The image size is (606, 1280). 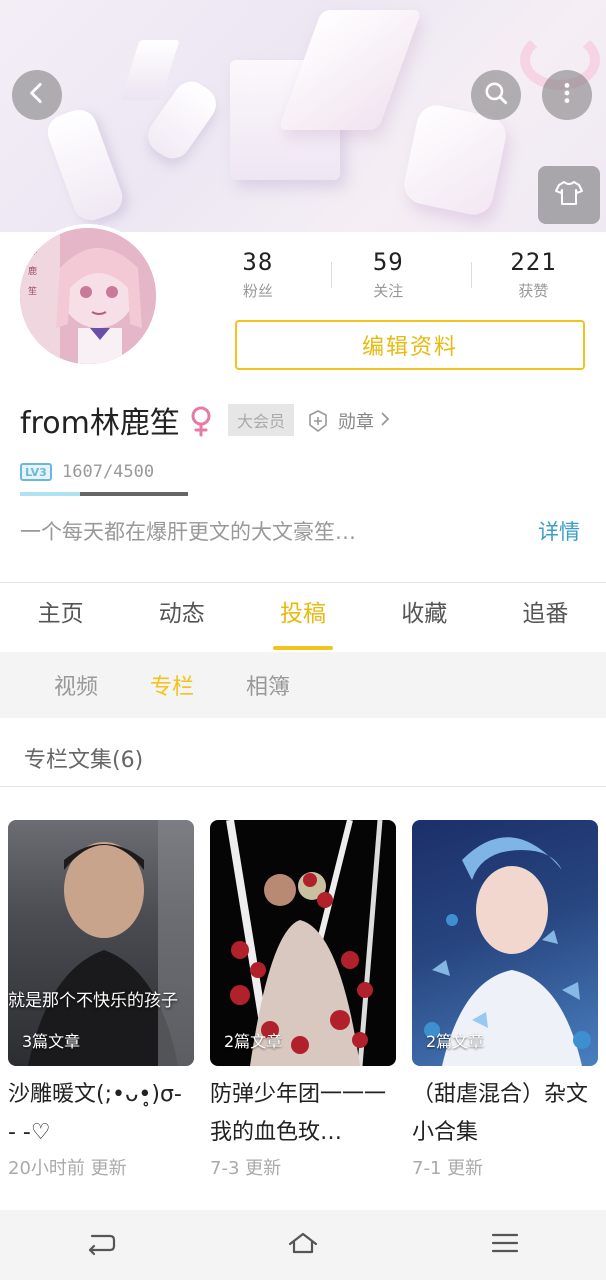 I want to click on submission-subtabs: 视频 专栏 相簿, so click(x=303, y=685).